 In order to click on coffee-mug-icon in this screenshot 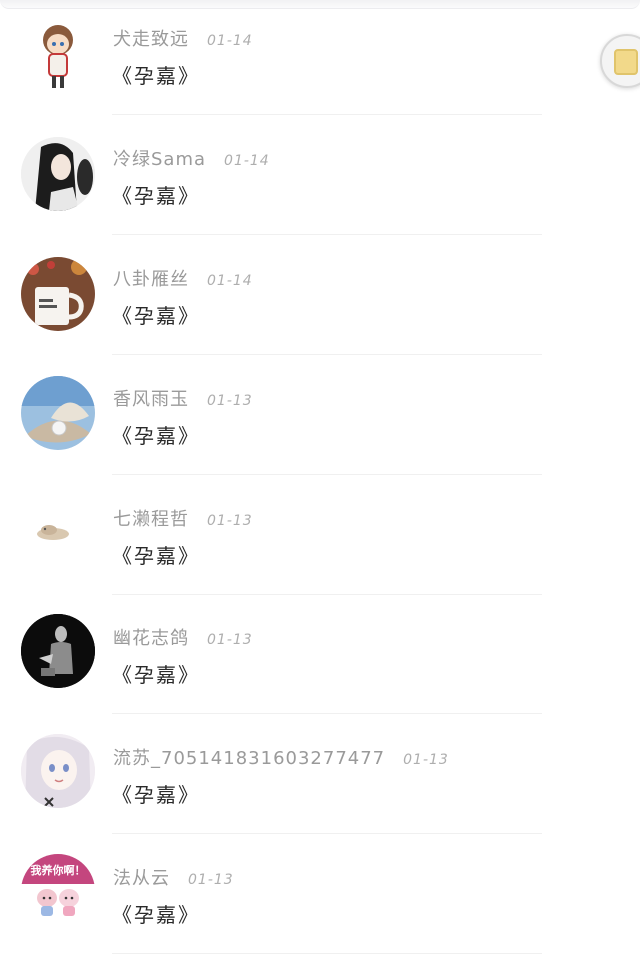, I will do `click(58, 294)`.